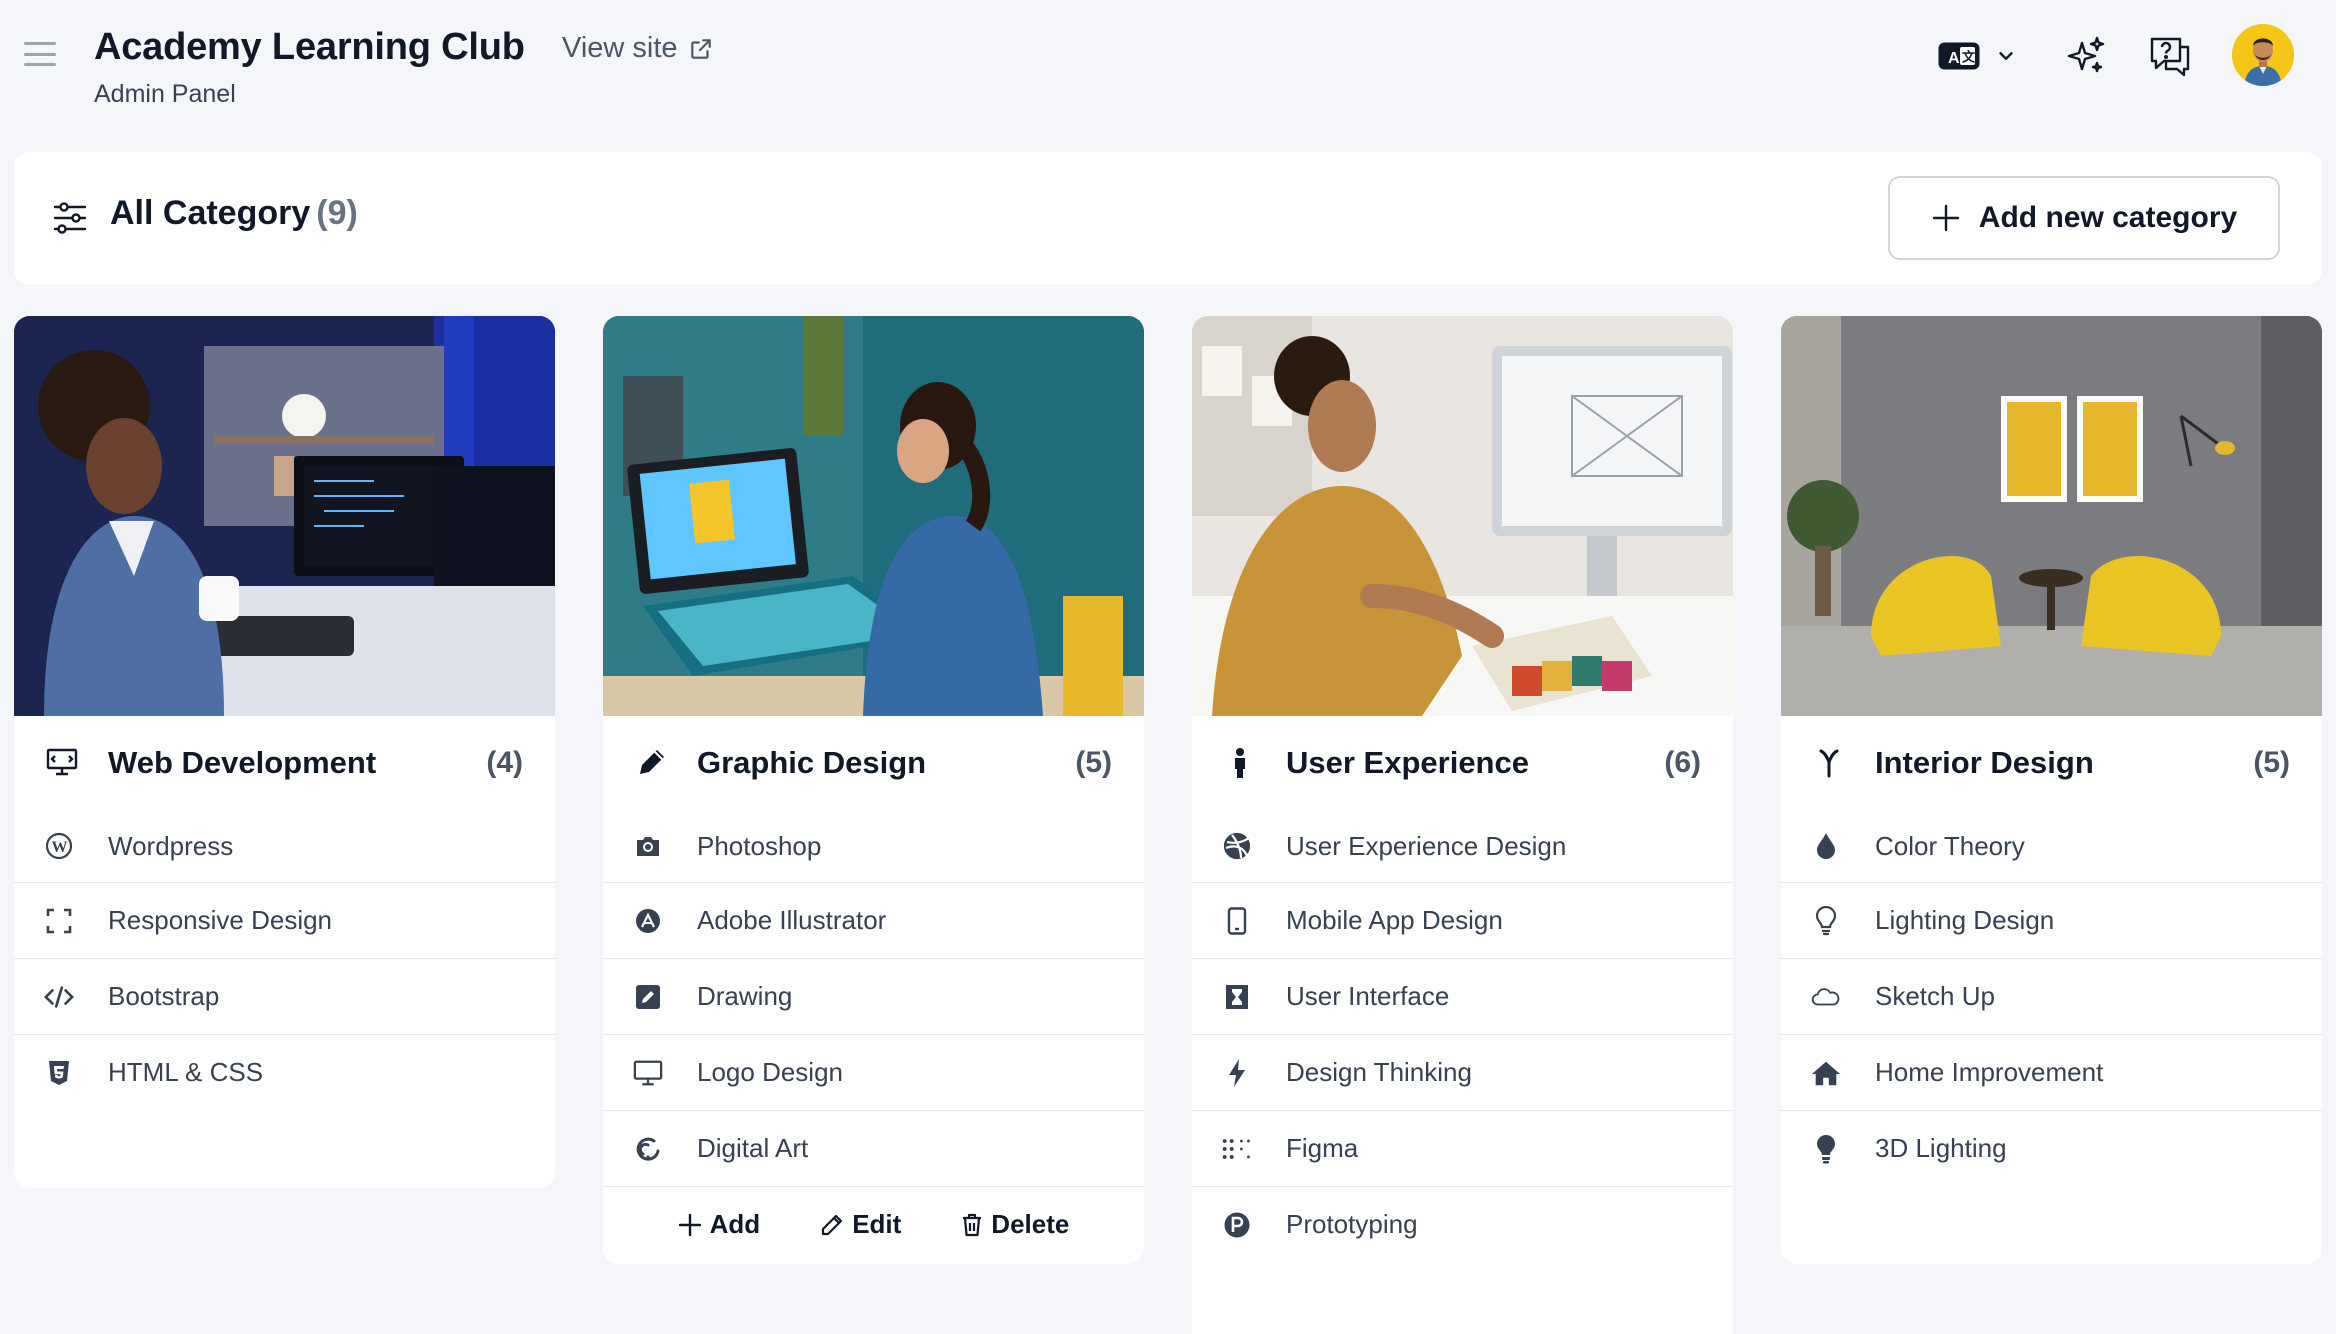 Image resolution: width=2336 pixels, height=1334 pixels. I want to click on user-avatar, so click(2263, 55).